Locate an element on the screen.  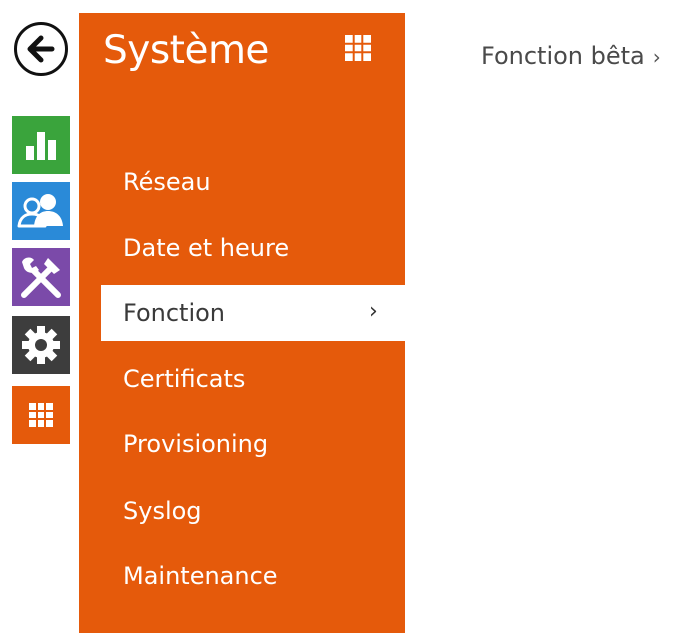
users-icon is located at coordinates (41, 211).